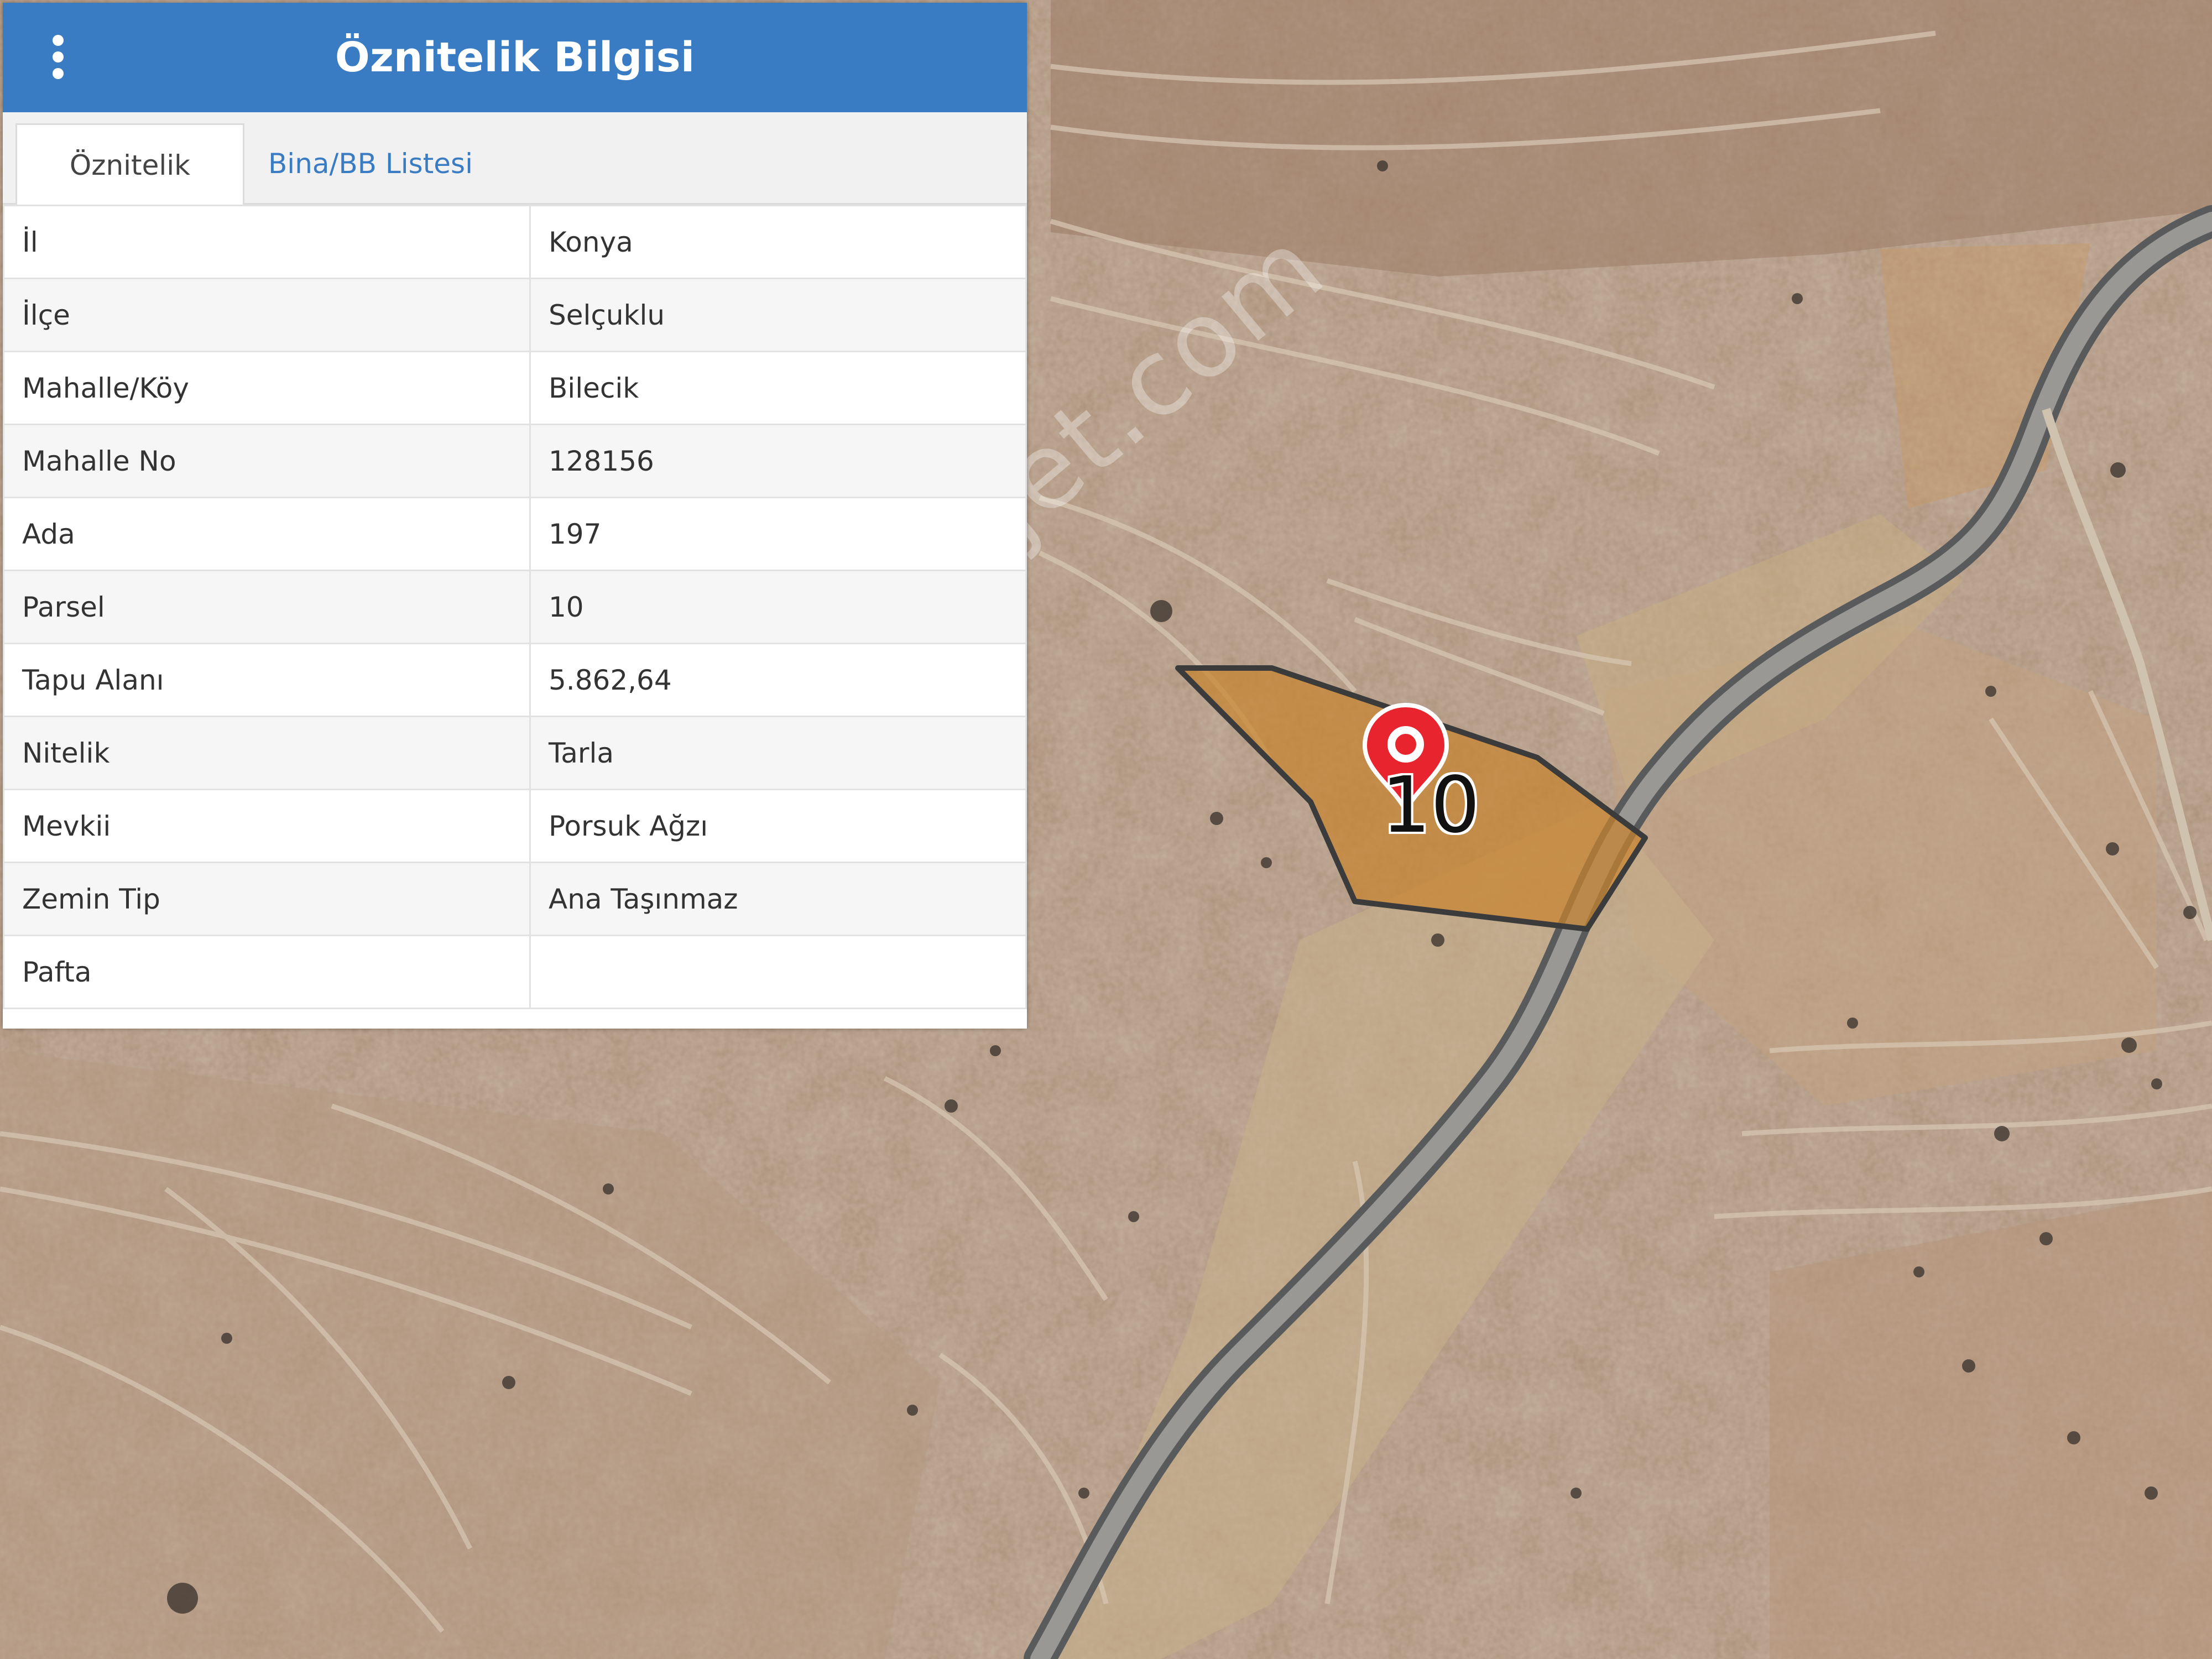 The image size is (2212, 1659). Describe the element at coordinates (778, 534) in the screenshot. I see `attribute-value: 197` at that location.